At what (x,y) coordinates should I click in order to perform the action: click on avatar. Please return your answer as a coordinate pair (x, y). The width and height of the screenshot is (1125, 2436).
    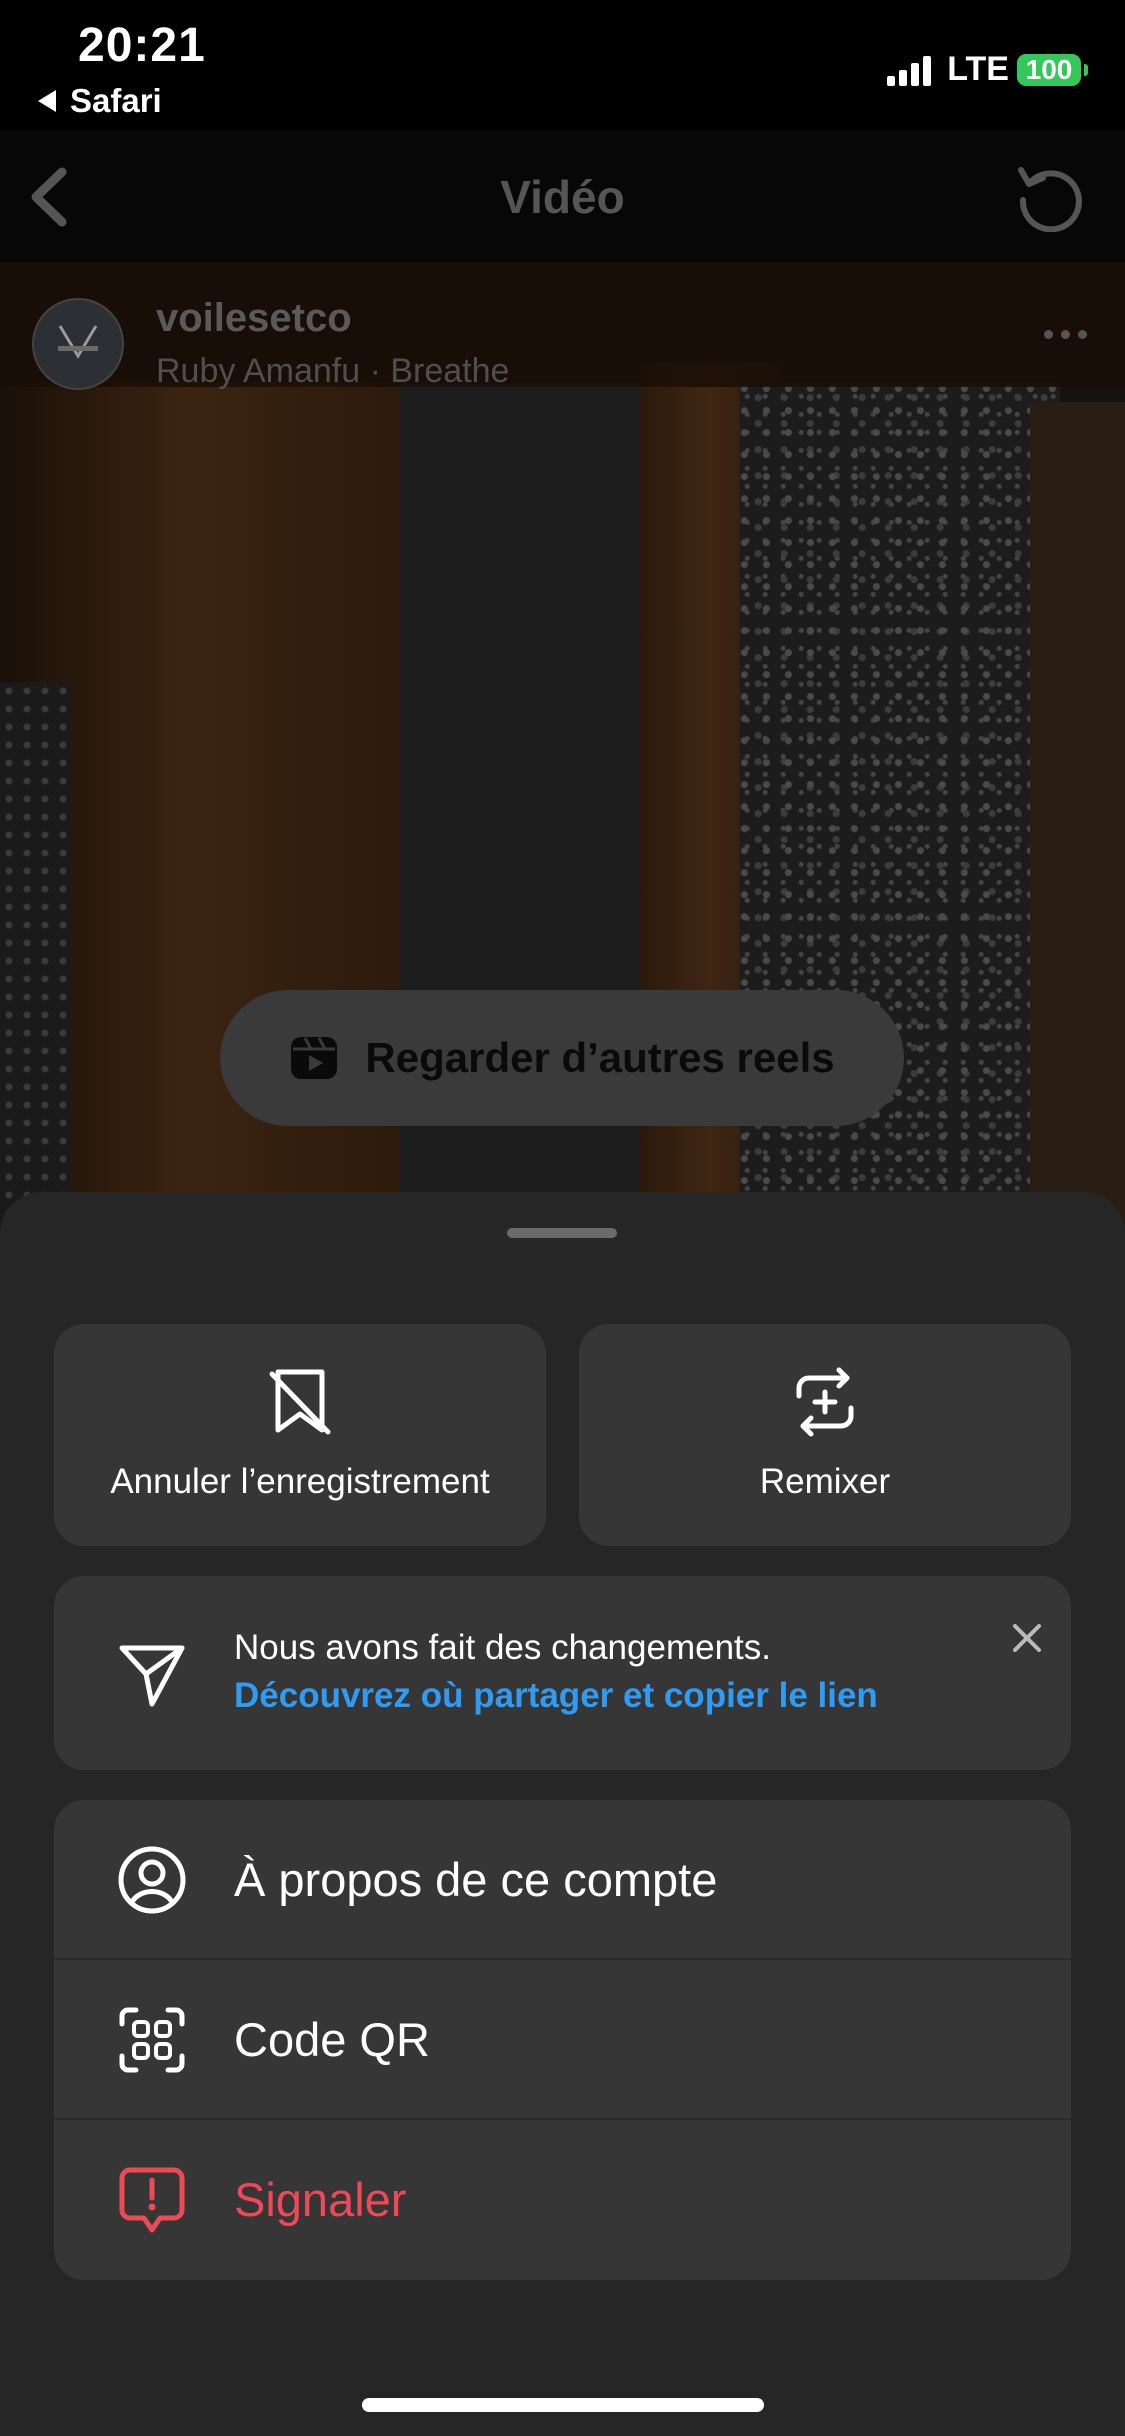
    Looking at the image, I should click on (78, 344).